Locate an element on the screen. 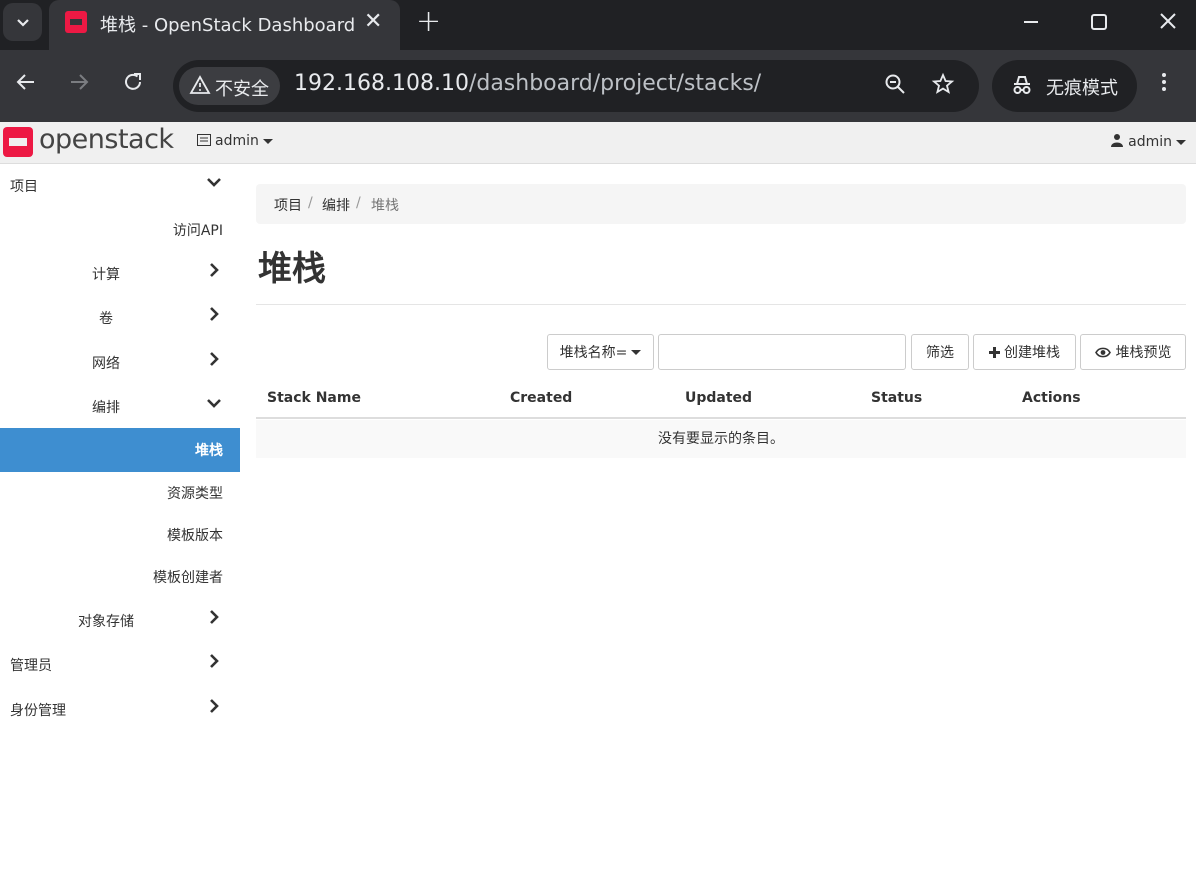  preview-stack-button: 堆栈预览 is located at coordinates (1133, 352).